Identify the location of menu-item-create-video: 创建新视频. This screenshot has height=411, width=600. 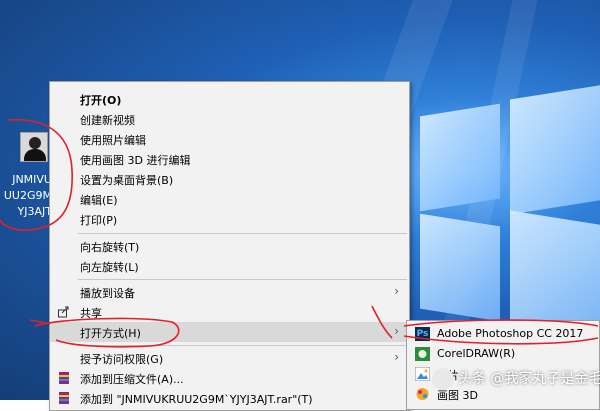
(229, 119).